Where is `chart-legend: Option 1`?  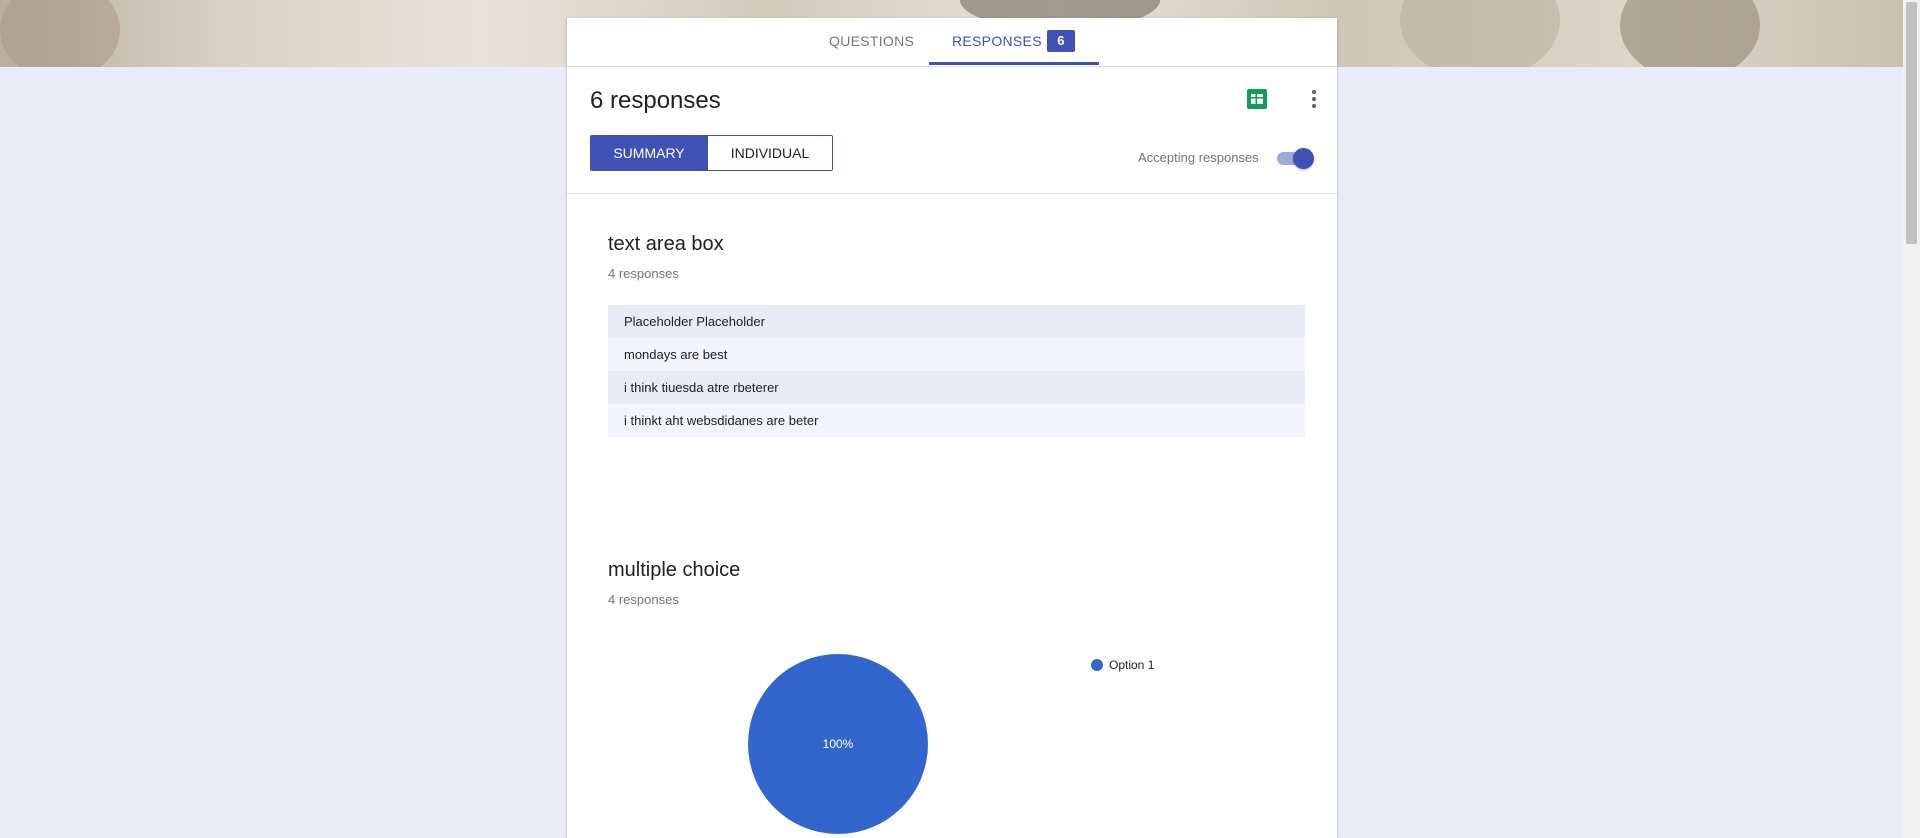
chart-legend: Option 1 is located at coordinates (1122, 665).